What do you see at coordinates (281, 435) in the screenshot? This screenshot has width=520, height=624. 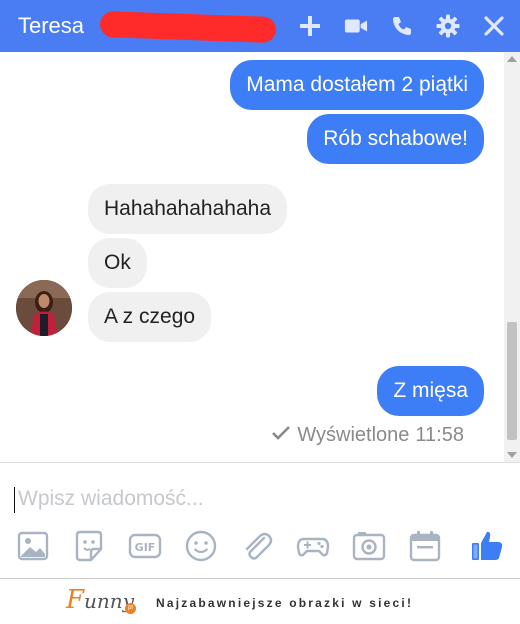 I see `check-icon` at bounding box center [281, 435].